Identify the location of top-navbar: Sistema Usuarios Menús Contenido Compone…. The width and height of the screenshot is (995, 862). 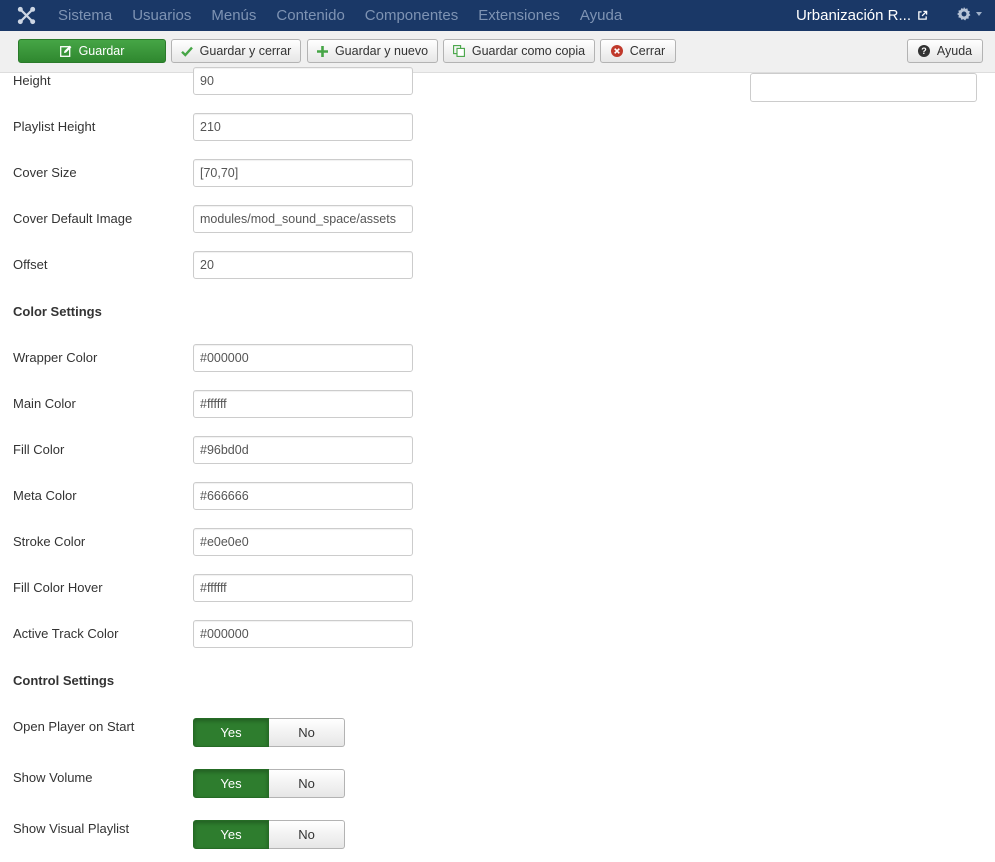
(497, 15).